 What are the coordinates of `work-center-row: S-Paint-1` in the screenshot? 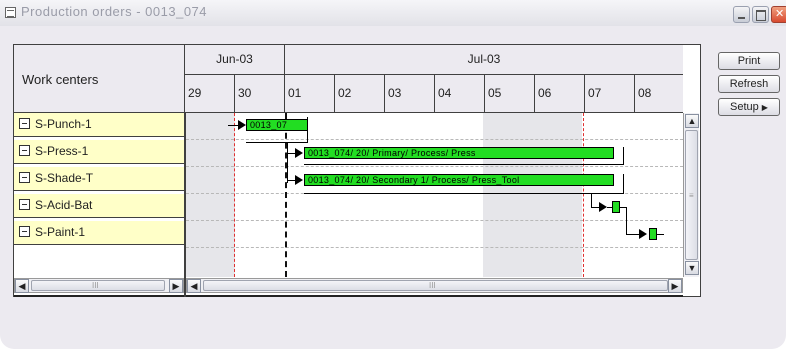 It's located at (99, 233).